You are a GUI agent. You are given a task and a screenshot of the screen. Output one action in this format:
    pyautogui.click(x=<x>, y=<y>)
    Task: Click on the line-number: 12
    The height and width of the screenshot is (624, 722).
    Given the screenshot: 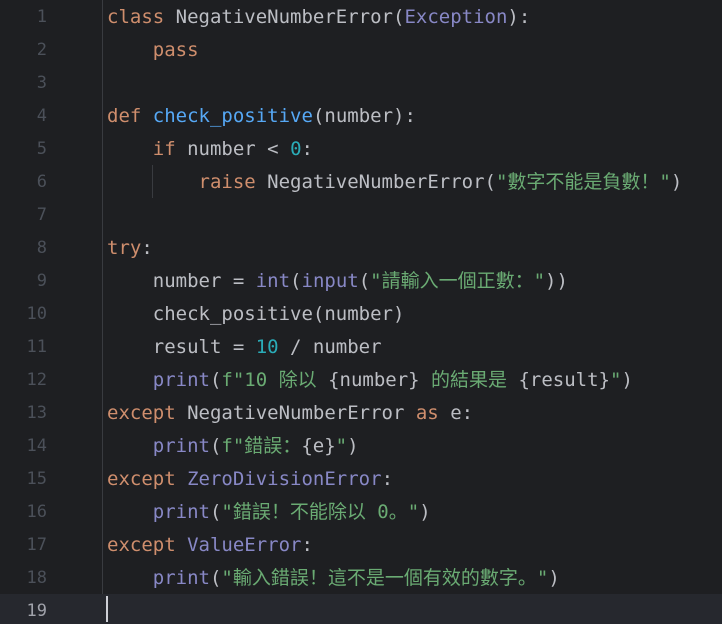 What is the action you would take?
    pyautogui.click(x=36, y=380)
    